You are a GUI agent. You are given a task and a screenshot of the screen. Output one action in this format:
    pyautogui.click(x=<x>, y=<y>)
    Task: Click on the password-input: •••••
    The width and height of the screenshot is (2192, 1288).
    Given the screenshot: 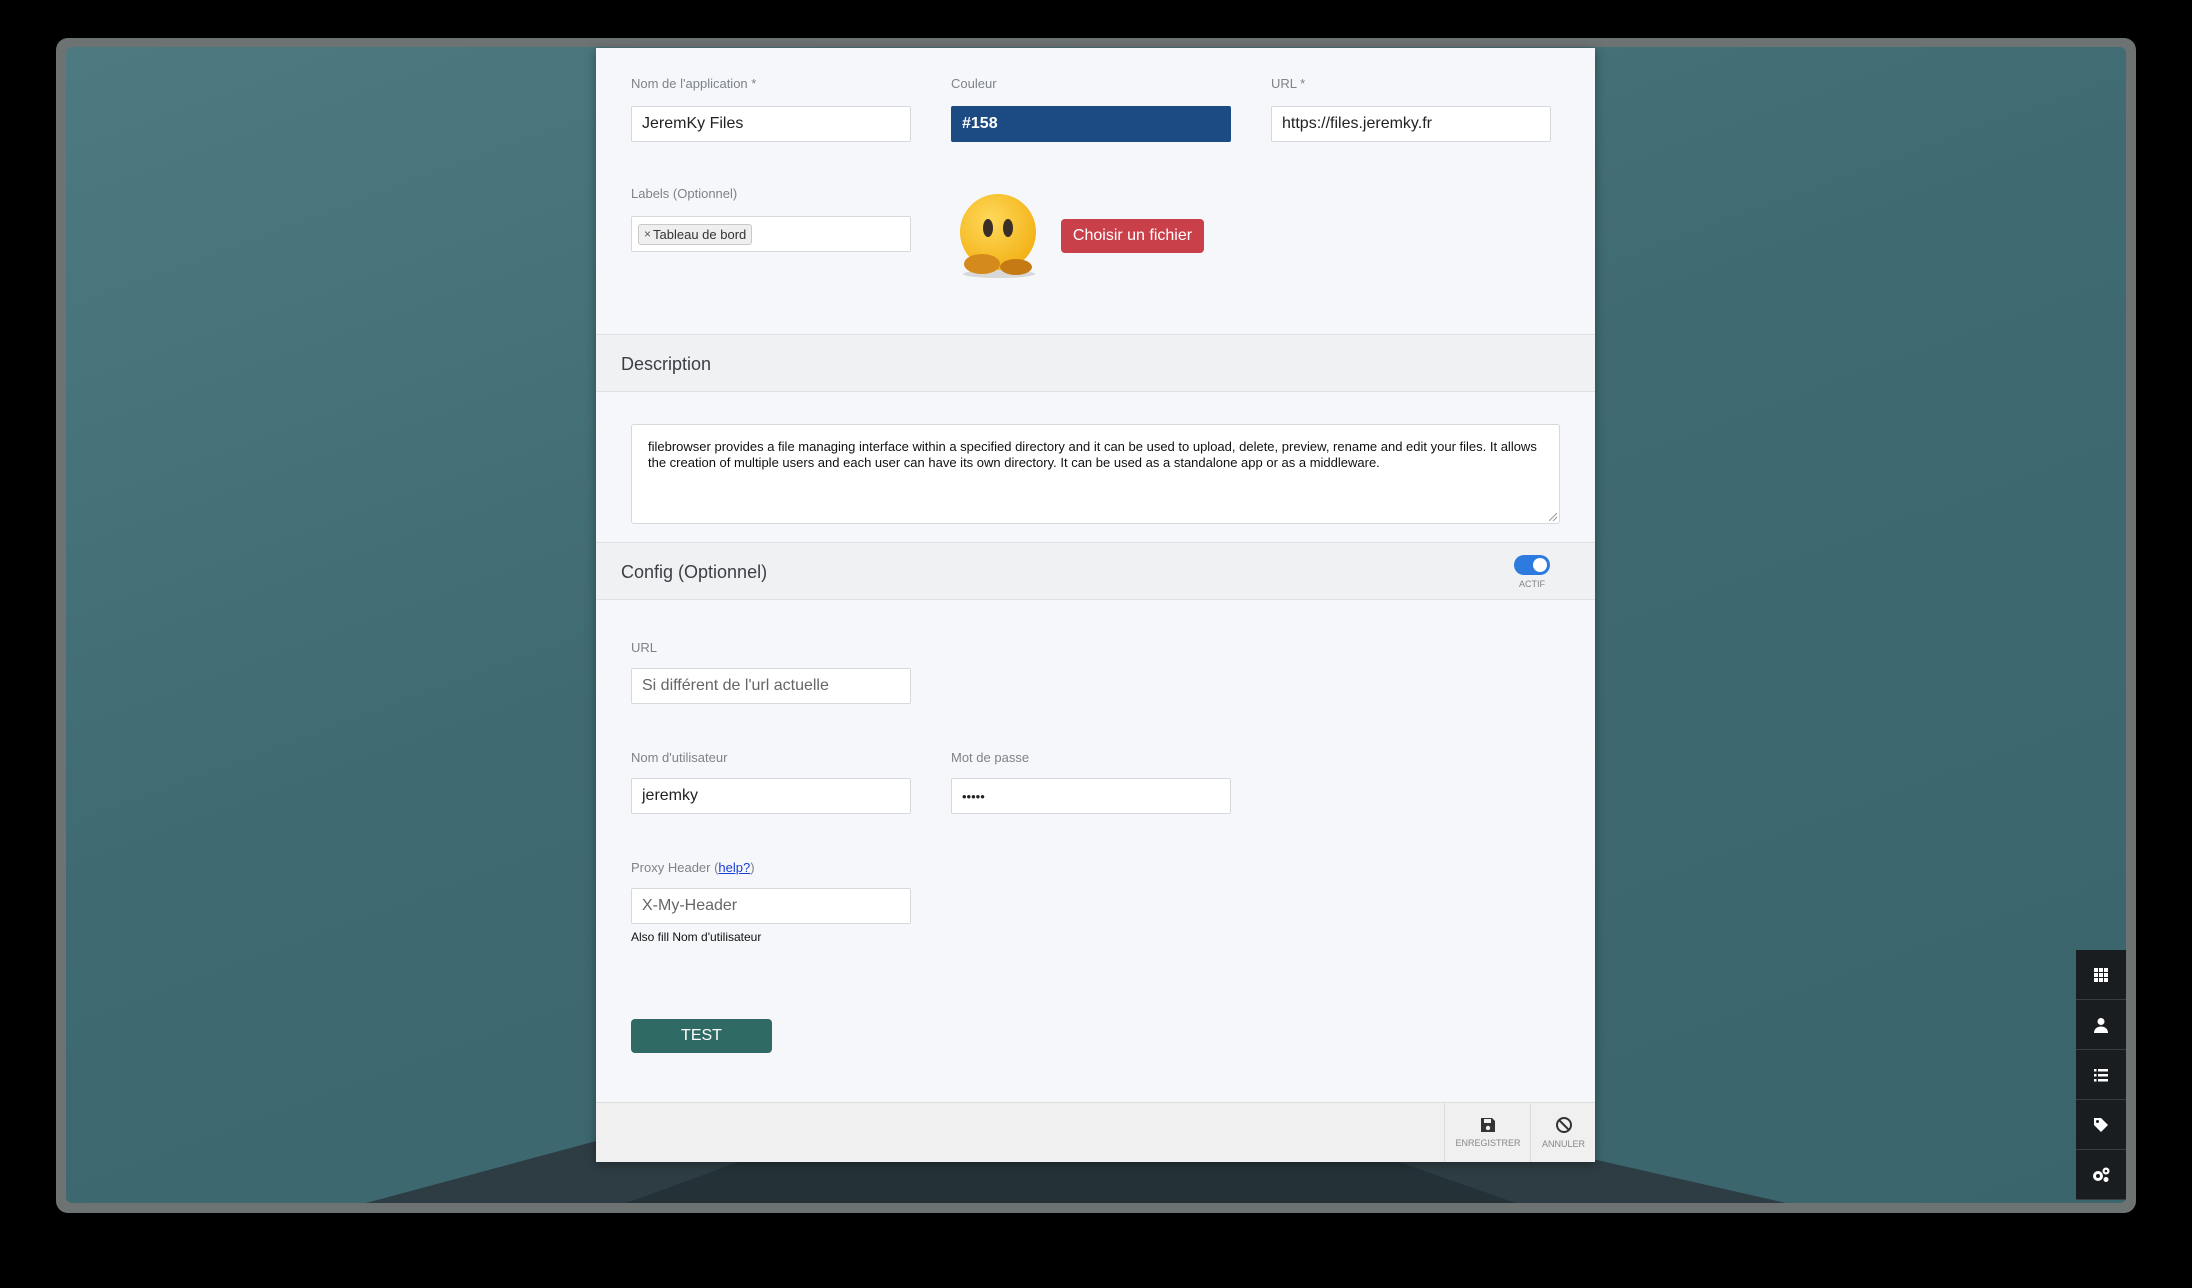 What is the action you would take?
    pyautogui.click(x=1091, y=796)
    